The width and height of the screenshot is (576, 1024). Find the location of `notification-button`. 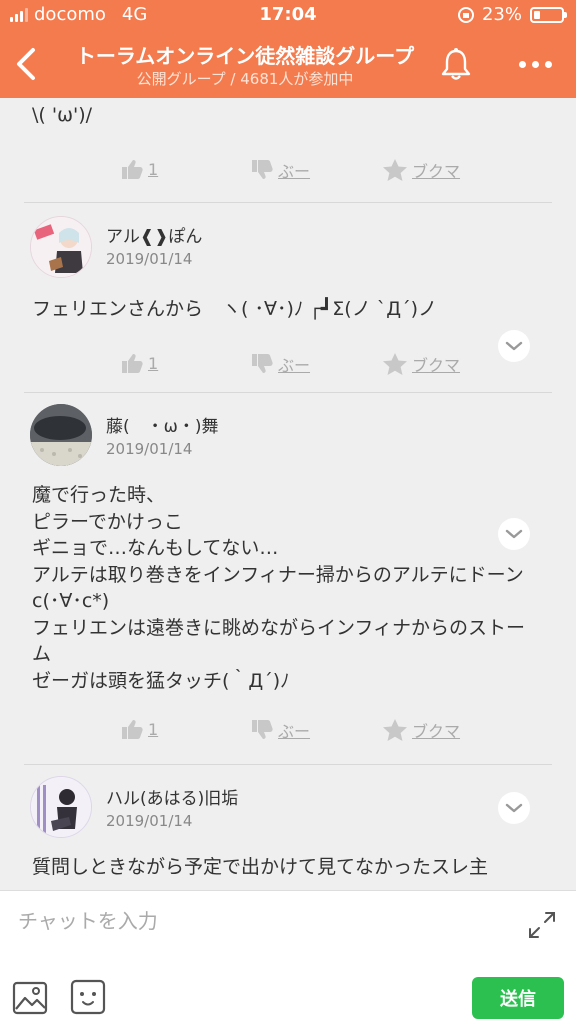

notification-button is located at coordinates (456, 64).